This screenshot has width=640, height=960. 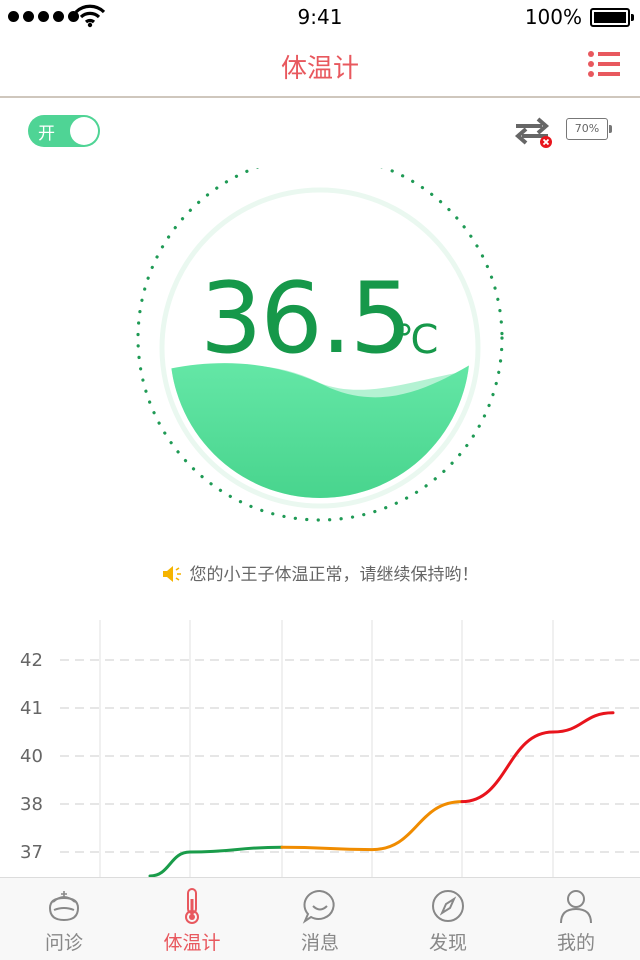 I want to click on list-menu-icon, so click(x=604, y=64).